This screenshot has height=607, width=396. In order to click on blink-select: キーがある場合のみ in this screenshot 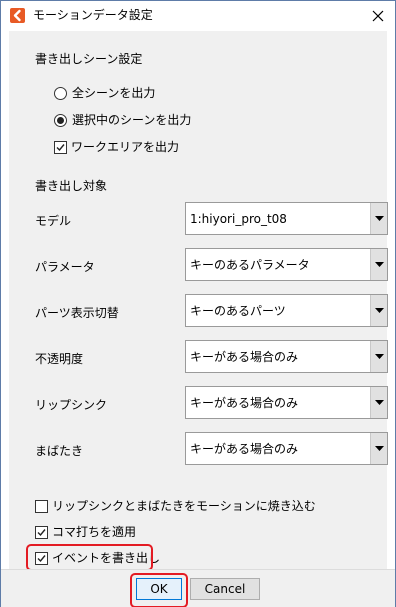, I will do `click(286, 448)`.